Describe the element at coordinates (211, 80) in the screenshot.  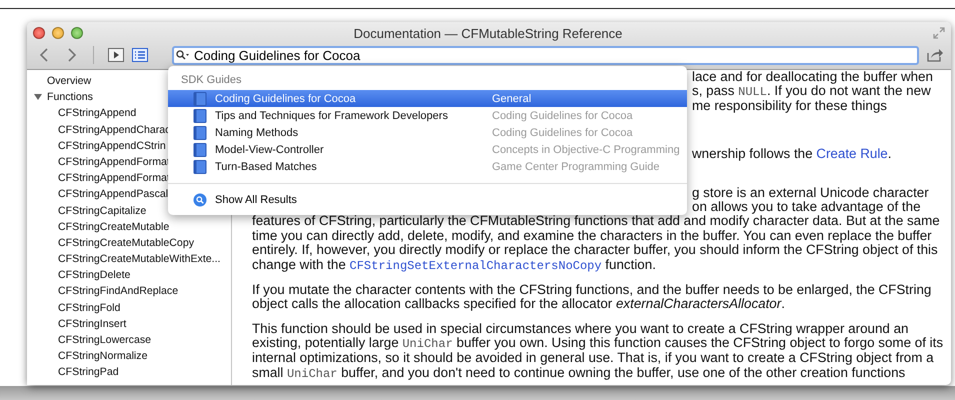
I see `section-header: SDK Guides` at that location.